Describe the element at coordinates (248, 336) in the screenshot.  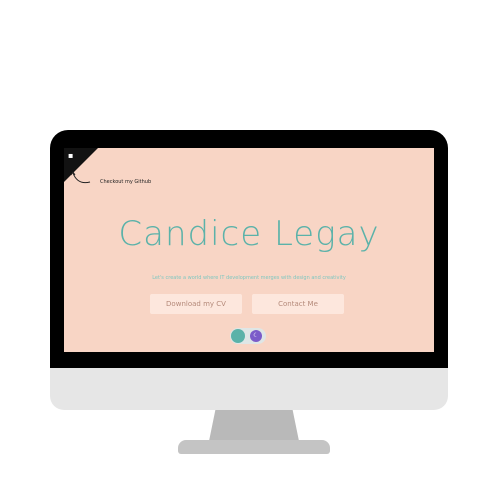
I see `theme-toggle: ☾` at that location.